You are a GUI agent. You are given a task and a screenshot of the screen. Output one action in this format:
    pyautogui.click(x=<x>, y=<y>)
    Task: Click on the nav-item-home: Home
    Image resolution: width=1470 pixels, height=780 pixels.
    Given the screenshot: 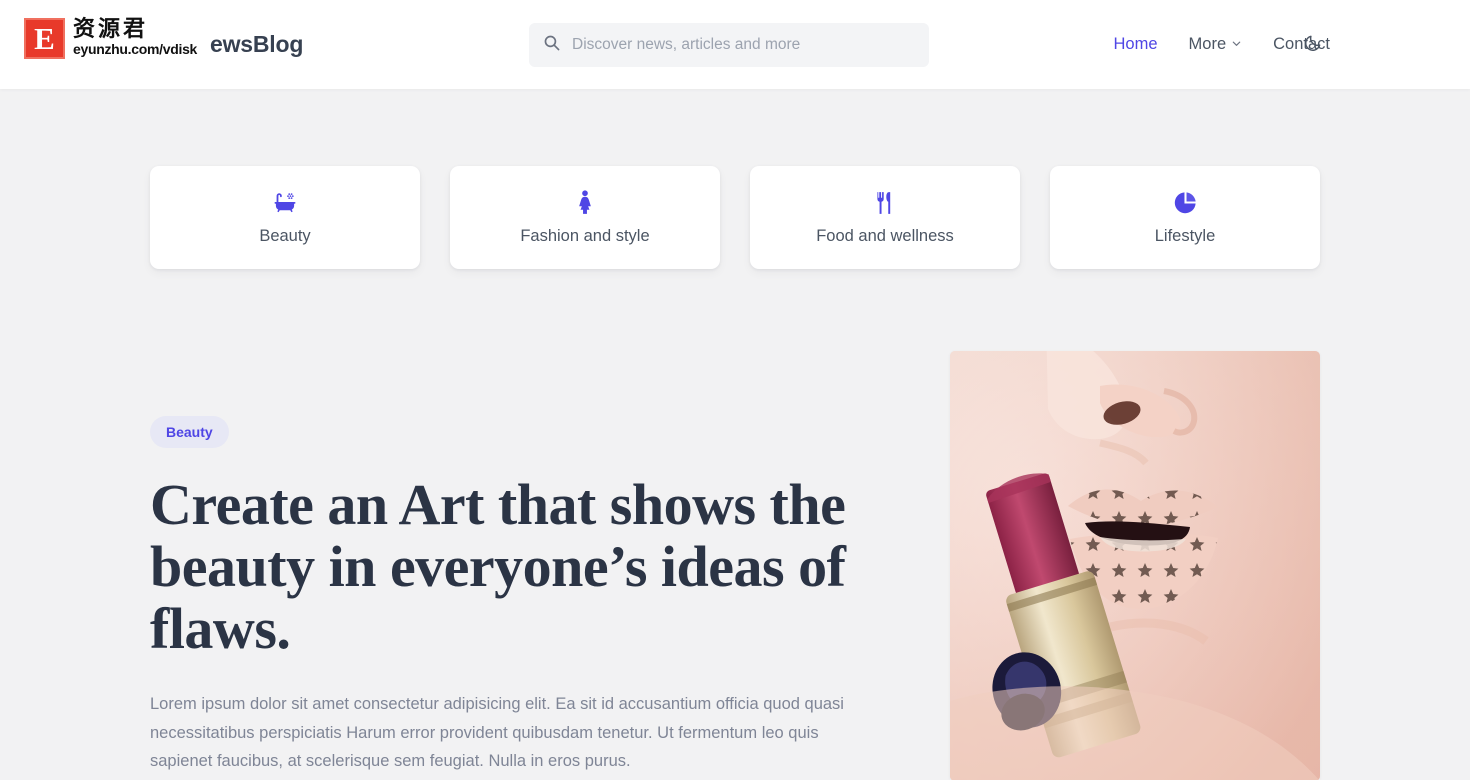 What is the action you would take?
    pyautogui.click(x=1136, y=44)
    